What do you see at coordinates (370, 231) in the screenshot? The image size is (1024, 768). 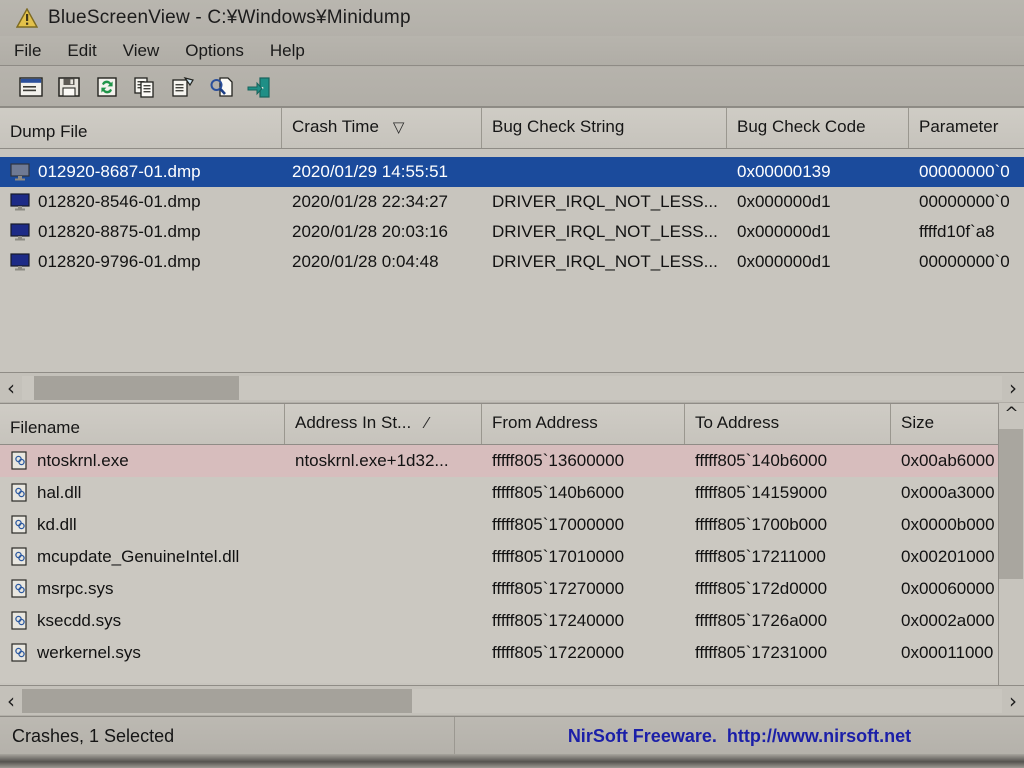 I see `cell-text: 2020/01/28 20:03:16` at bounding box center [370, 231].